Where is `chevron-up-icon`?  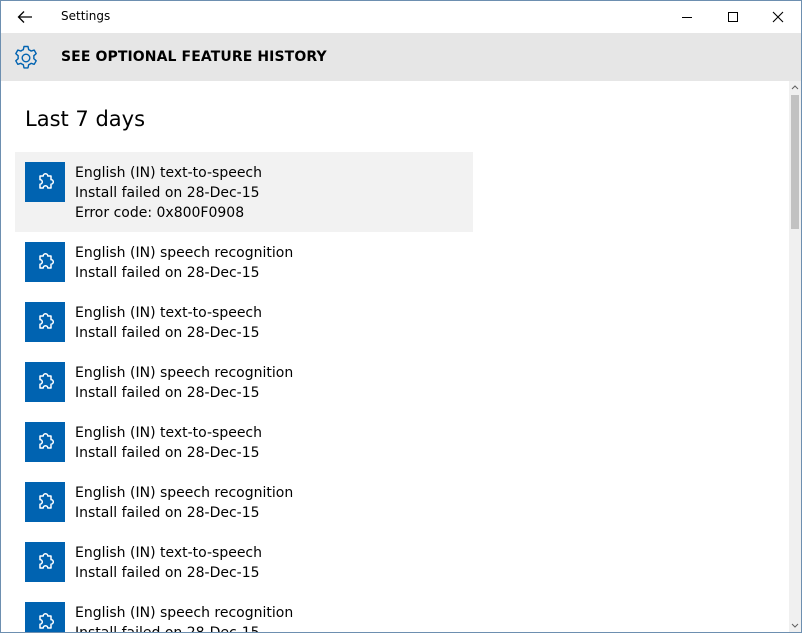
chevron-up-icon is located at coordinates (795, 87).